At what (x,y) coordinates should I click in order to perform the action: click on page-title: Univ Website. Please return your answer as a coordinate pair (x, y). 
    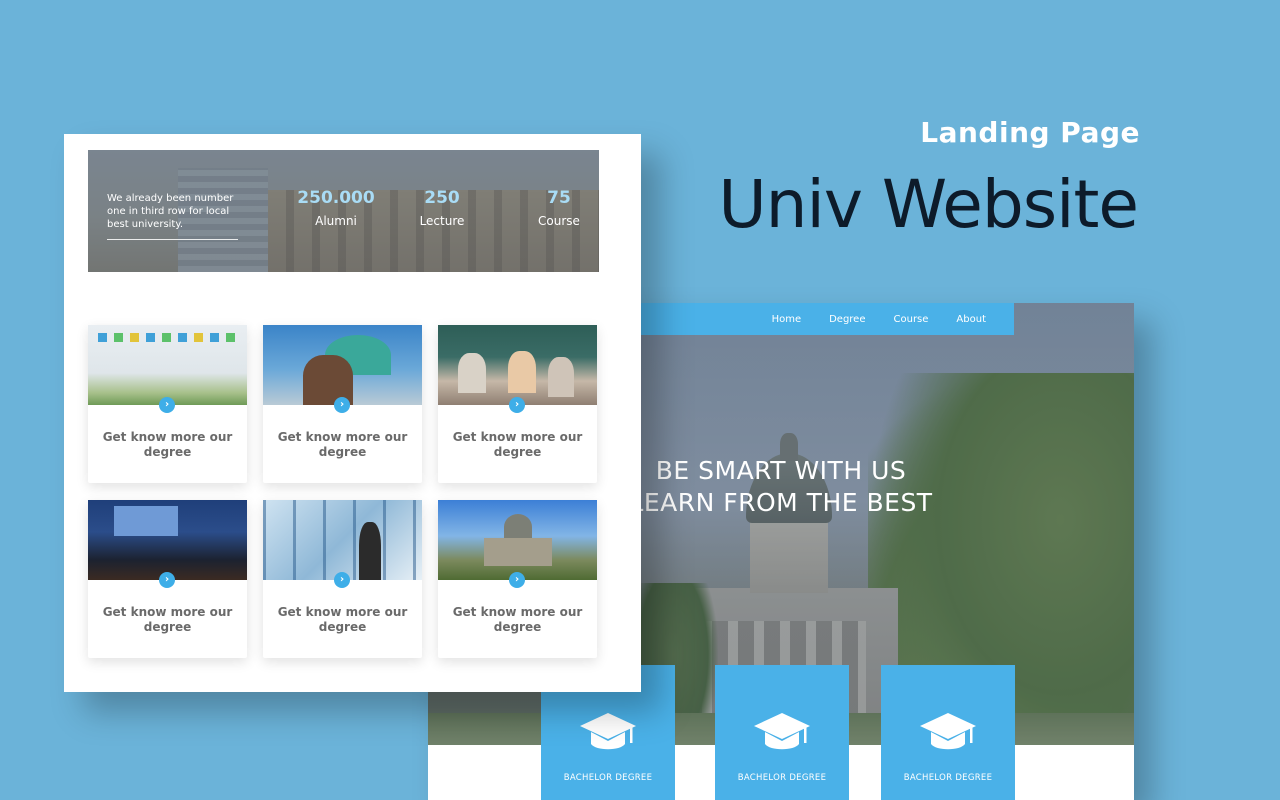
    Looking at the image, I should click on (928, 204).